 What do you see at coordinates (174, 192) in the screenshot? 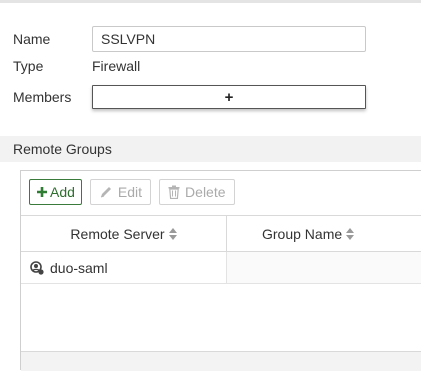
I see `trash-icon` at bounding box center [174, 192].